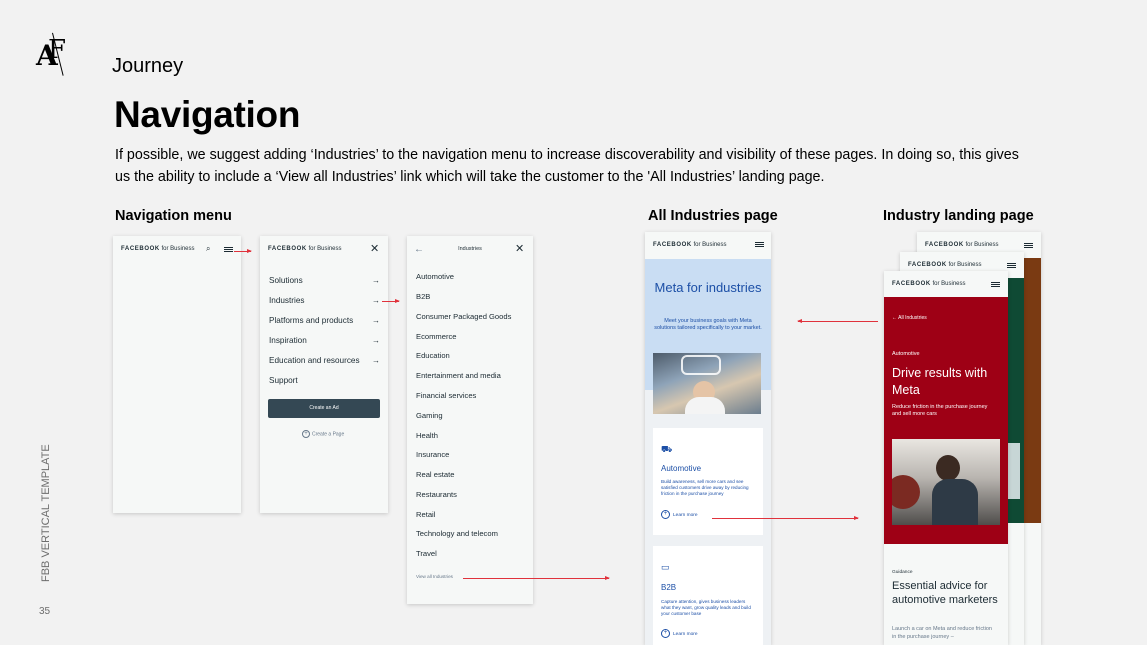 The width and height of the screenshot is (1147, 645). What do you see at coordinates (902, 572) in the screenshot?
I see `guidance-label: Guidance` at bounding box center [902, 572].